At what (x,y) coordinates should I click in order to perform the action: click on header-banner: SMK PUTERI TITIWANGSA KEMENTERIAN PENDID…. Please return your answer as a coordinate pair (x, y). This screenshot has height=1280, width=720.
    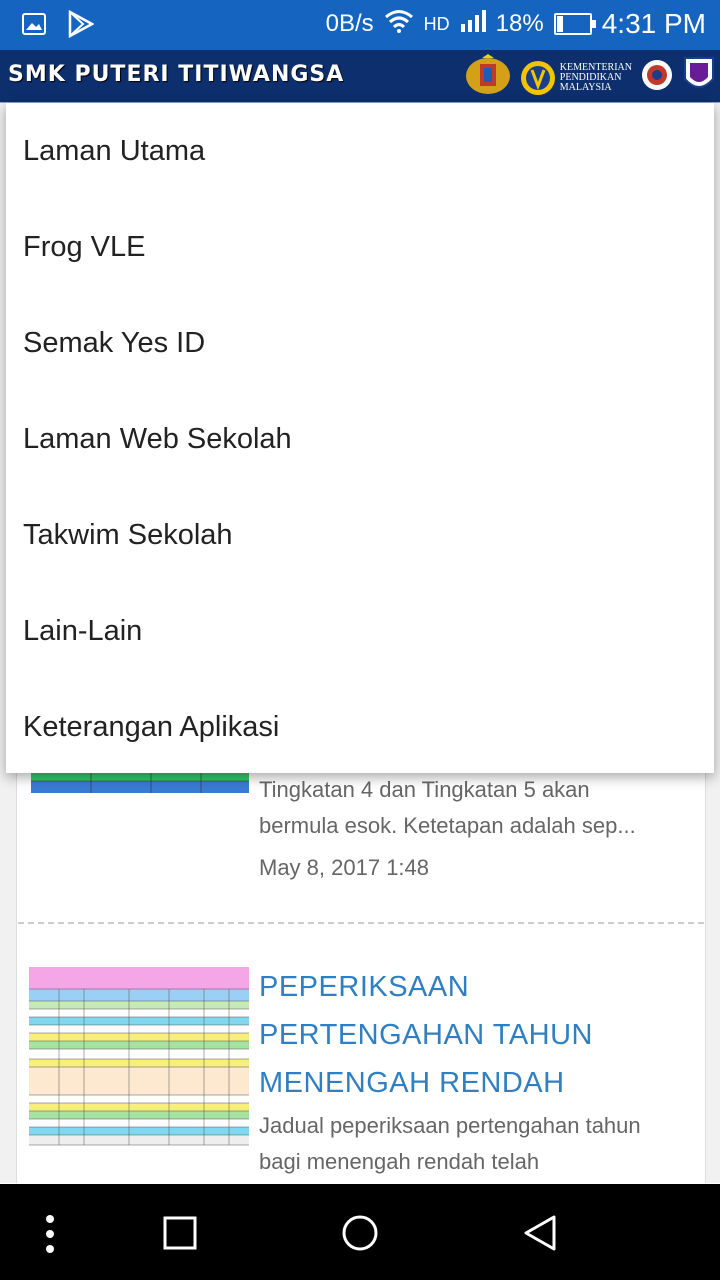
    Looking at the image, I should click on (360, 77).